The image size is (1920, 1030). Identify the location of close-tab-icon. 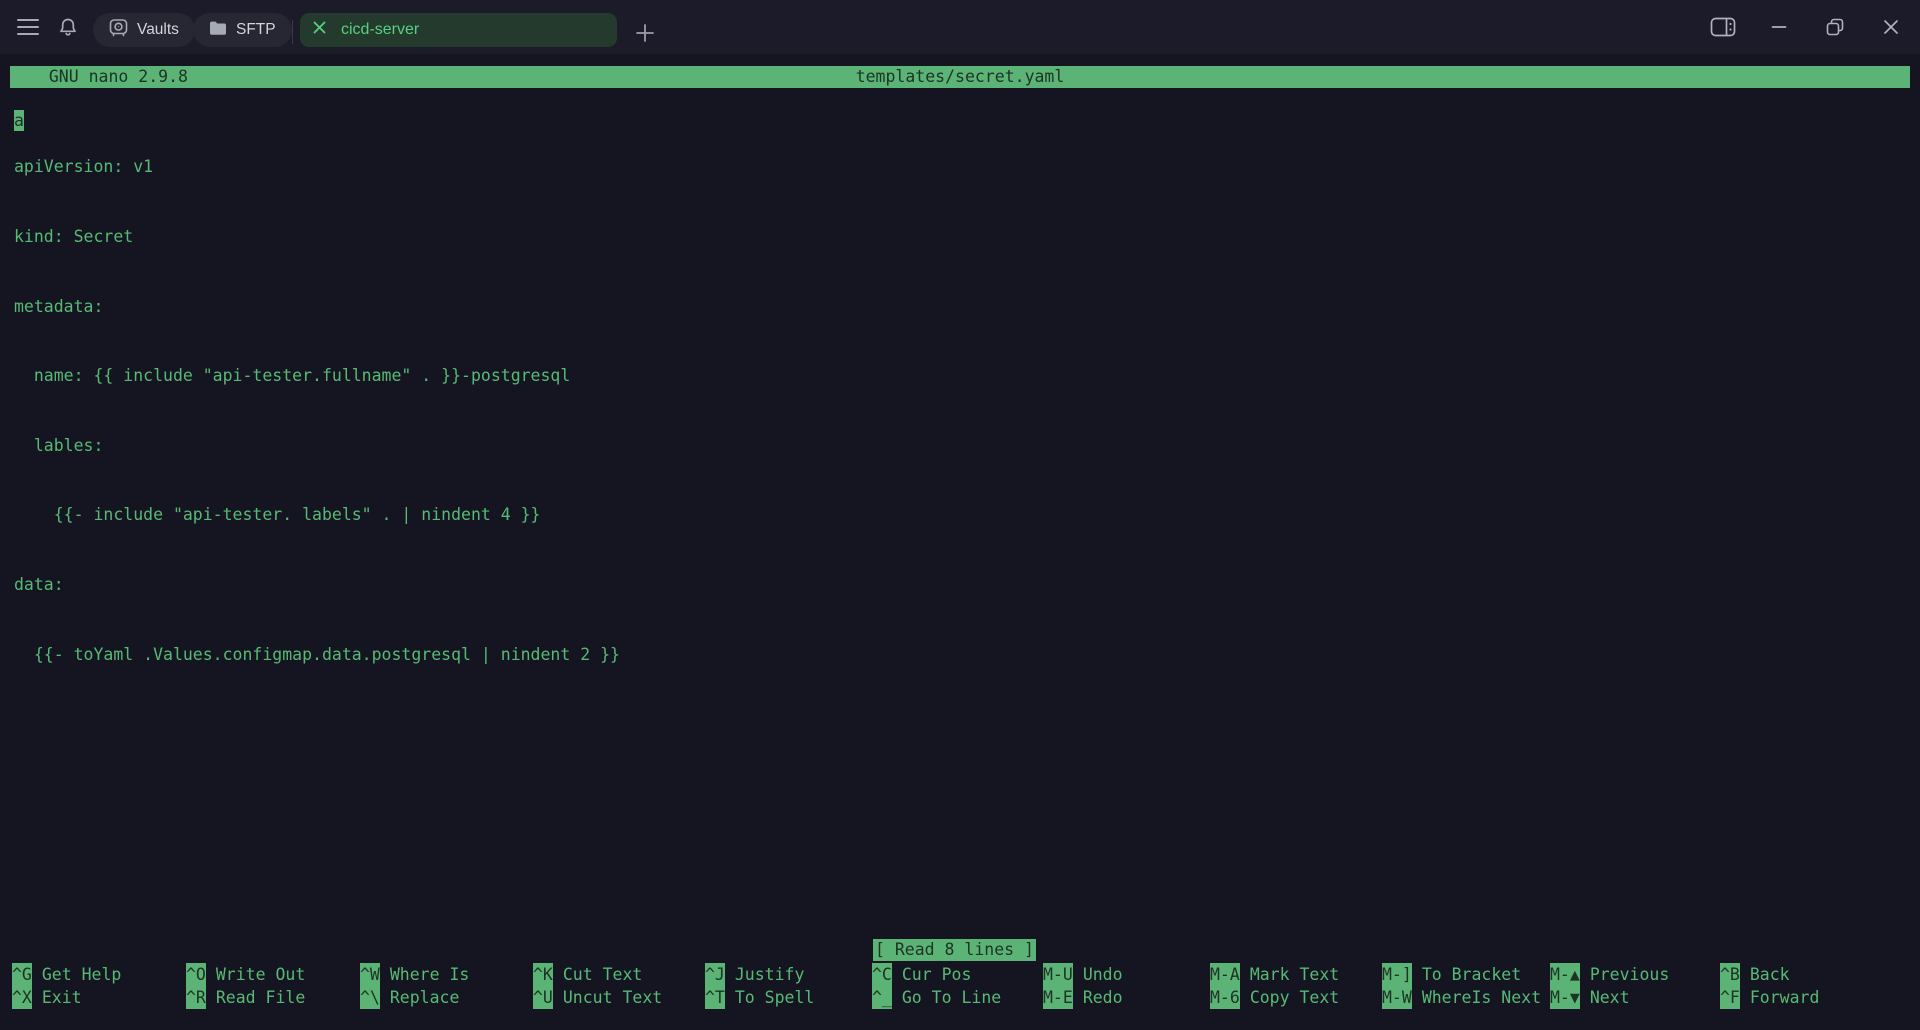
(319, 30).